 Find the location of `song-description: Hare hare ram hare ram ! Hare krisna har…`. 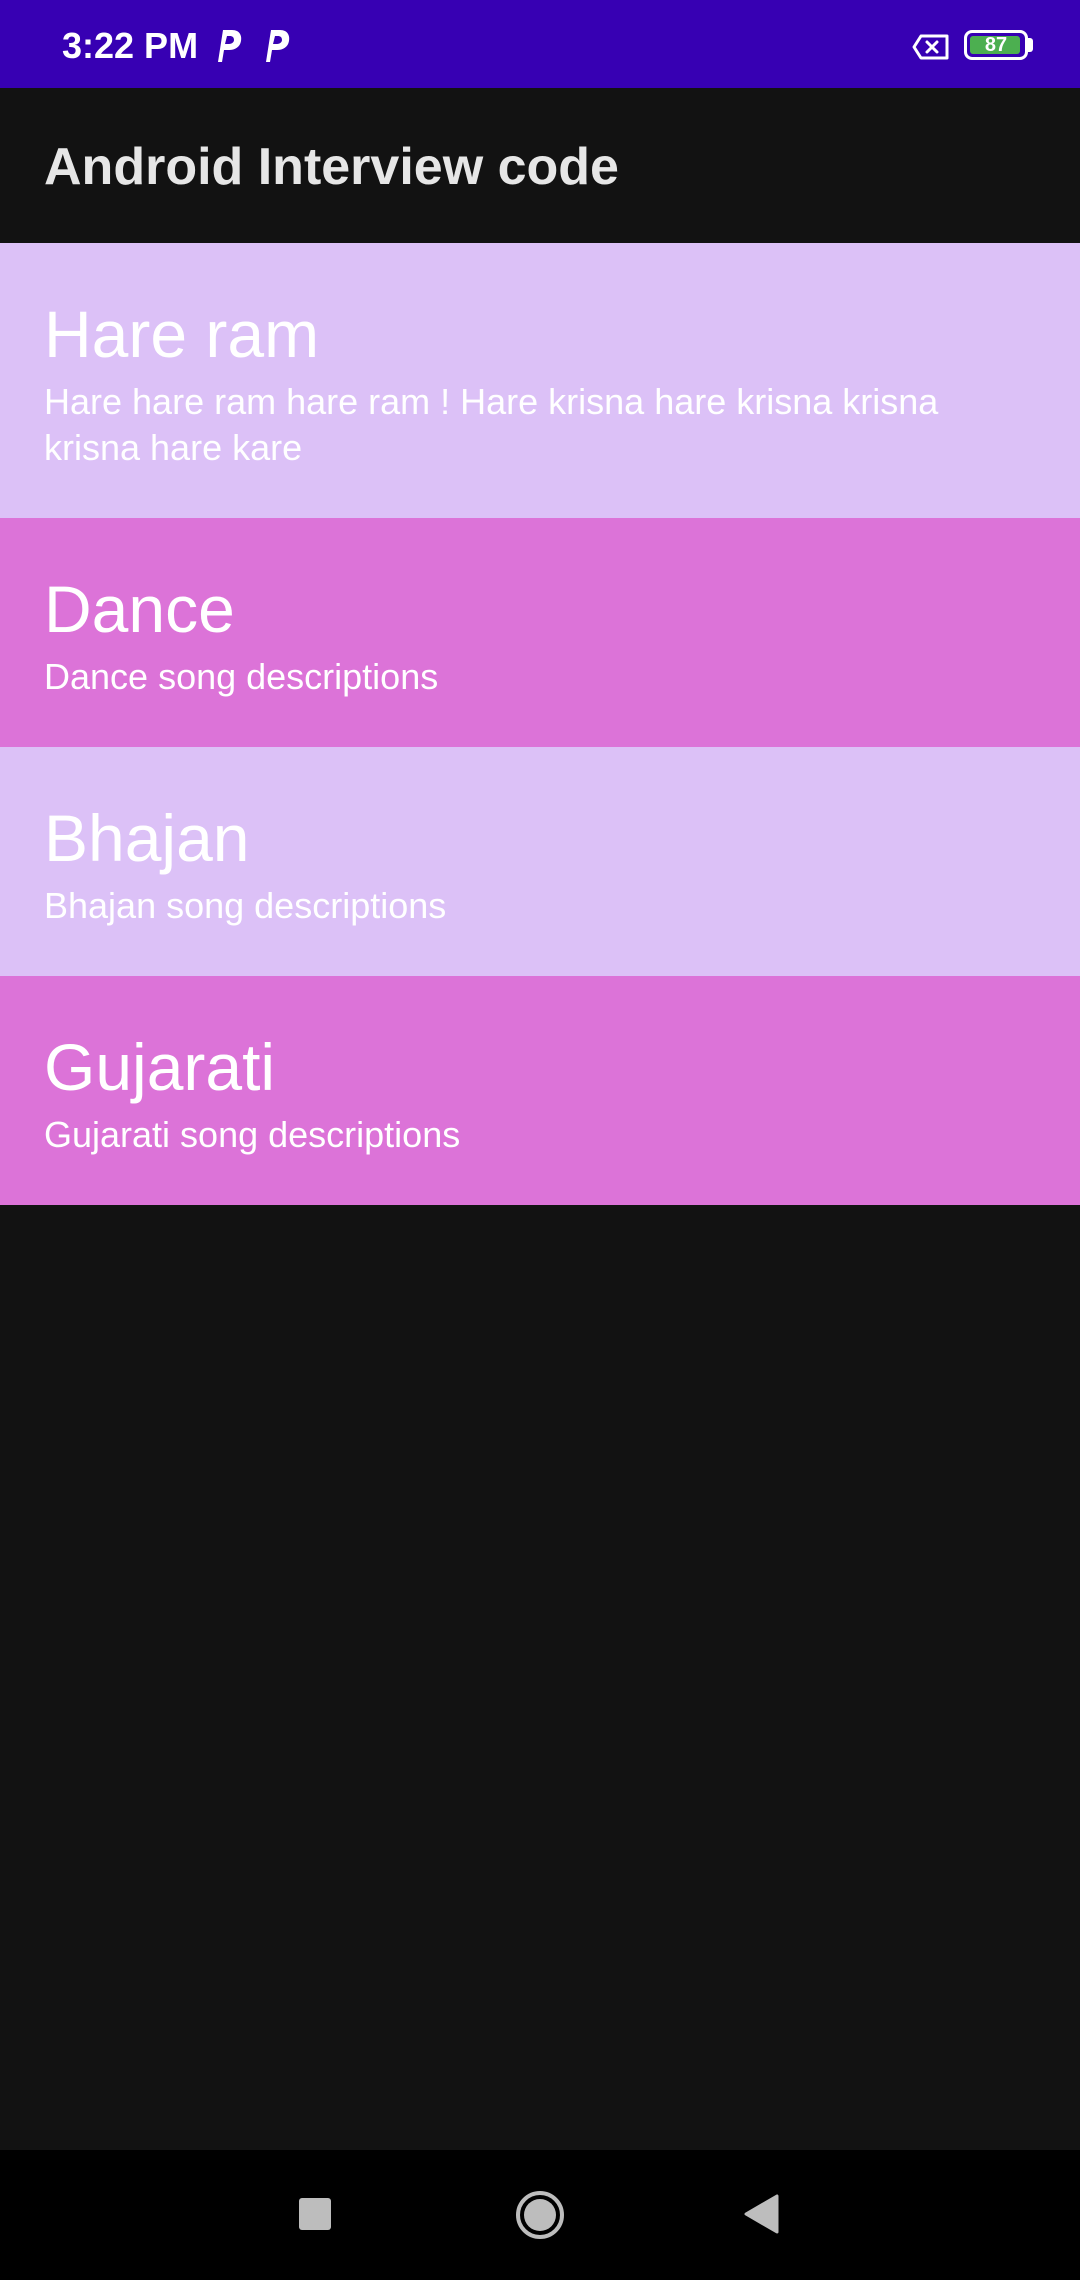

song-description: Hare hare ram hare ram ! Hare krisna har… is located at coordinates (491, 424).